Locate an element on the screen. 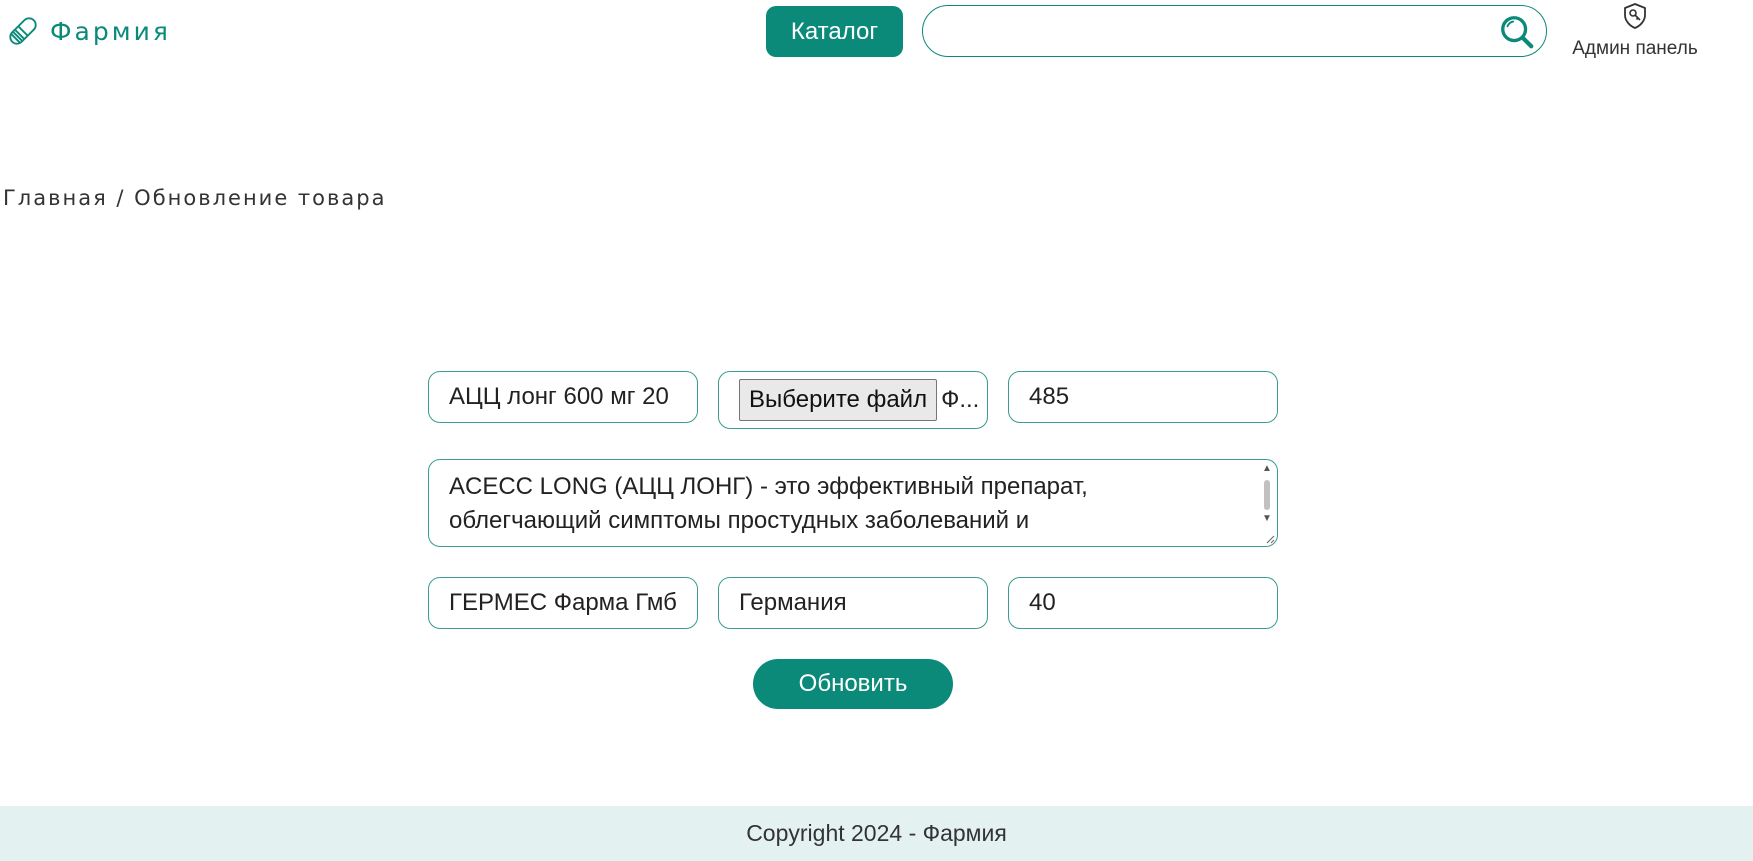 Image resolution: width=1753 pixels, height=861 pixels. scroll-thumb is located at coordinates (1267, 495).